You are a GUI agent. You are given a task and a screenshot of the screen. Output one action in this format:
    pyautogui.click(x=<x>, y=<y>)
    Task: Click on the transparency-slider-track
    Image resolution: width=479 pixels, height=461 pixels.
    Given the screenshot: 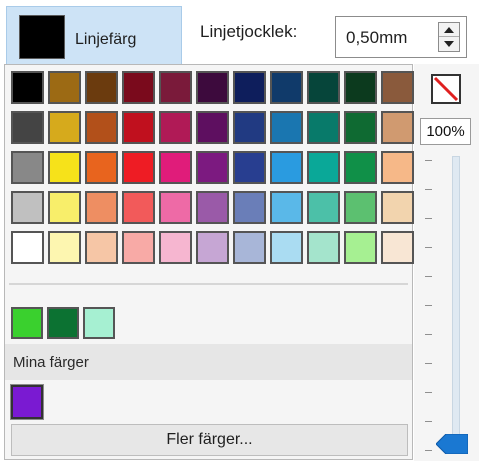 What is the action you would take?
    pyautogui.click(x=456, y=301)
    